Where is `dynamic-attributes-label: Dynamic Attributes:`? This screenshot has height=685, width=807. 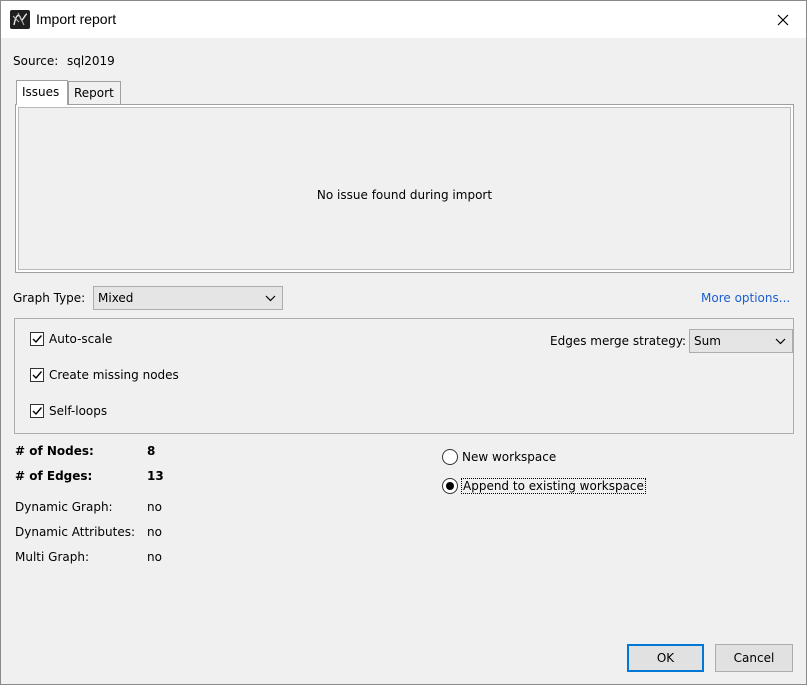
dynamic-attributes-label: Dynamic Attributes: is located at coordinates (75, 532).